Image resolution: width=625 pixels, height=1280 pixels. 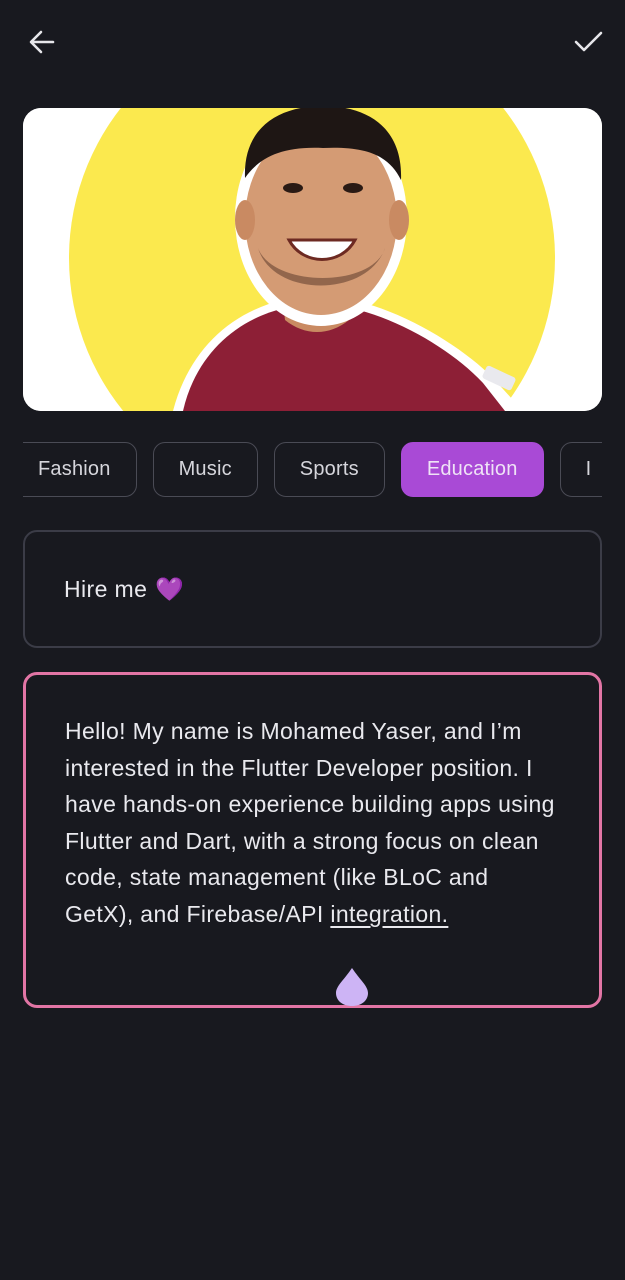 I want to click on back-button, so click(x=42, y=42).